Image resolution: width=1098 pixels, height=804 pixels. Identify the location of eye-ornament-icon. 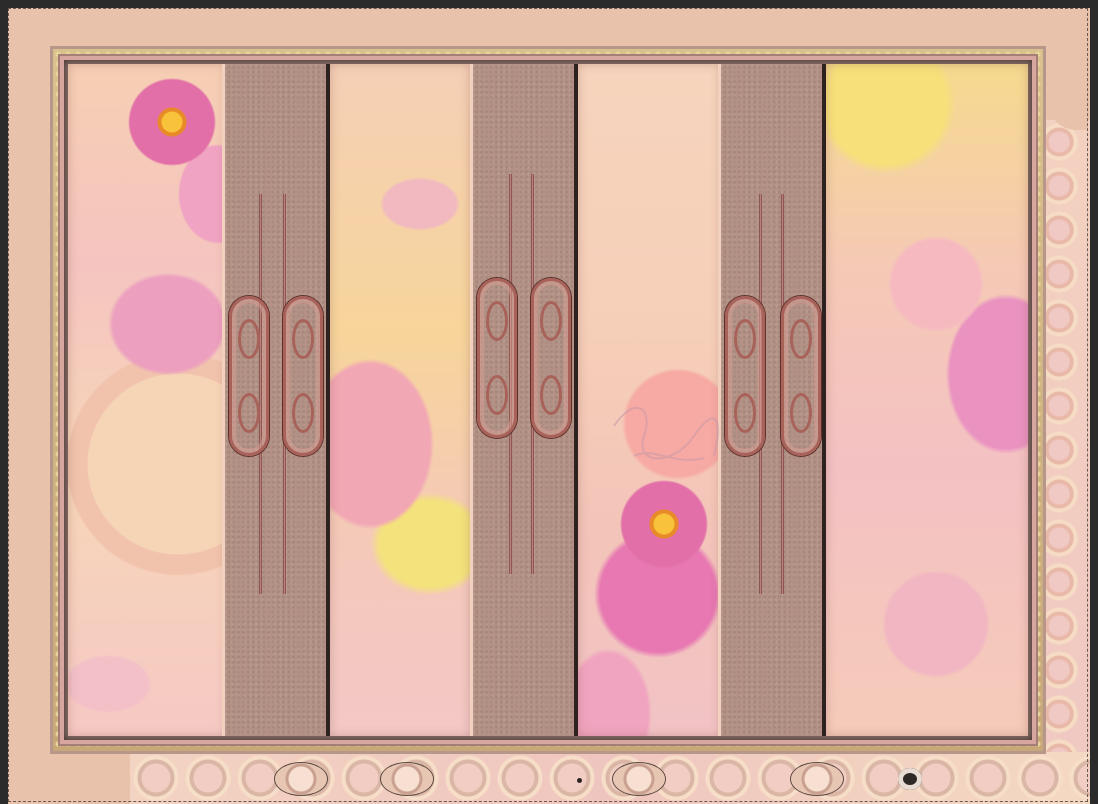
(910, 779).